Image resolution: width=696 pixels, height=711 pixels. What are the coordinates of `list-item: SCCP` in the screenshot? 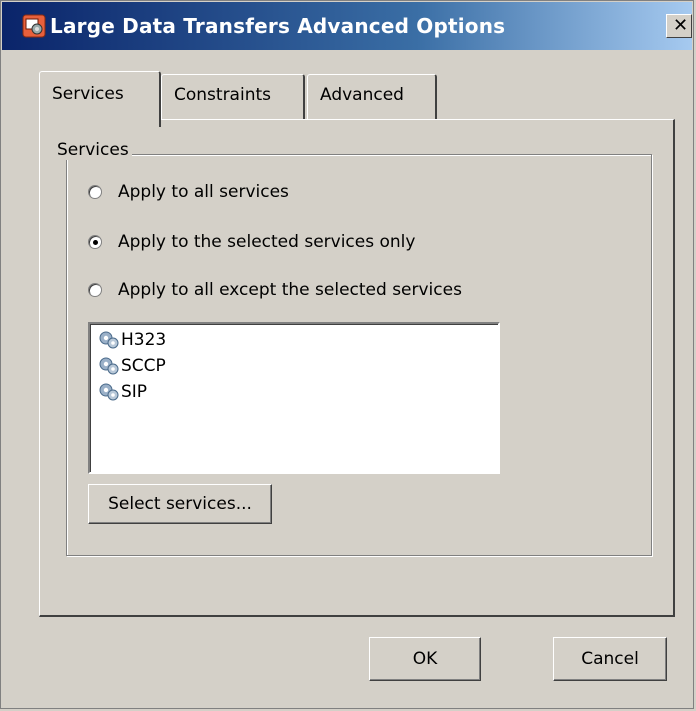 It's located at (132, 366).